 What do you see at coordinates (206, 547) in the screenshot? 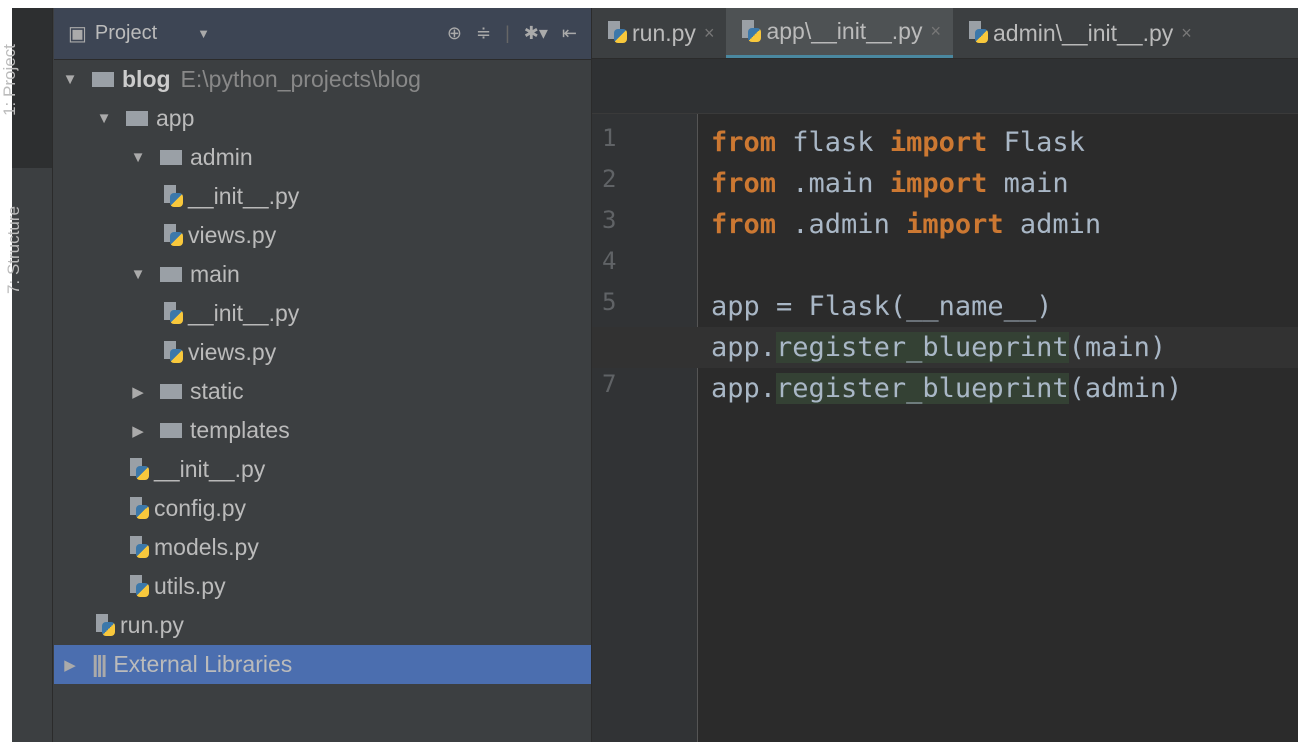
I see `tree-item-label: models.py` at bounding box center [206, 547].